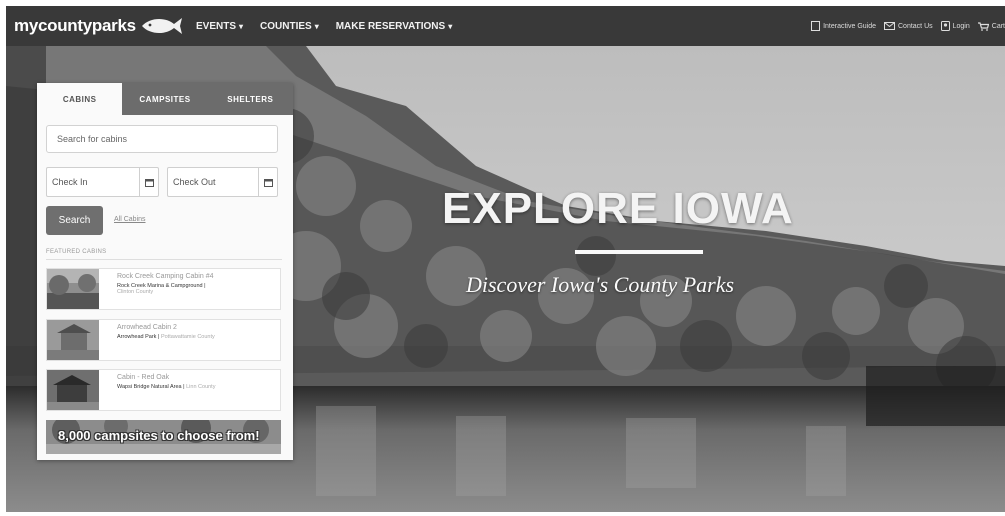 This screenshot has width=1005, height=516. I want to click on interactive-guide-link: Interactive Guide, so click(843, 26).